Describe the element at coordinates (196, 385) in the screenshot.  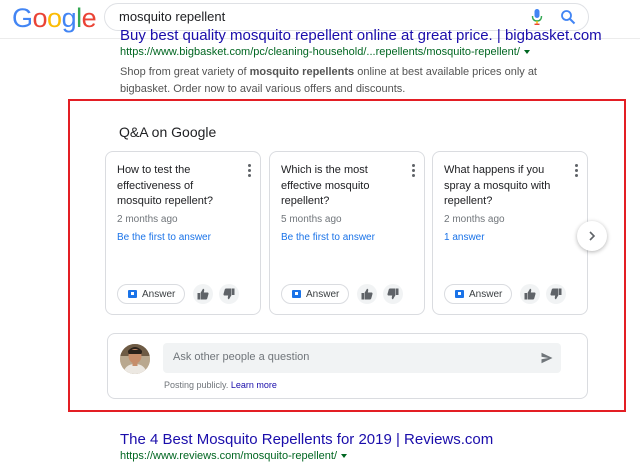
I see `posting-note-text: Posting publicly.` at that location.